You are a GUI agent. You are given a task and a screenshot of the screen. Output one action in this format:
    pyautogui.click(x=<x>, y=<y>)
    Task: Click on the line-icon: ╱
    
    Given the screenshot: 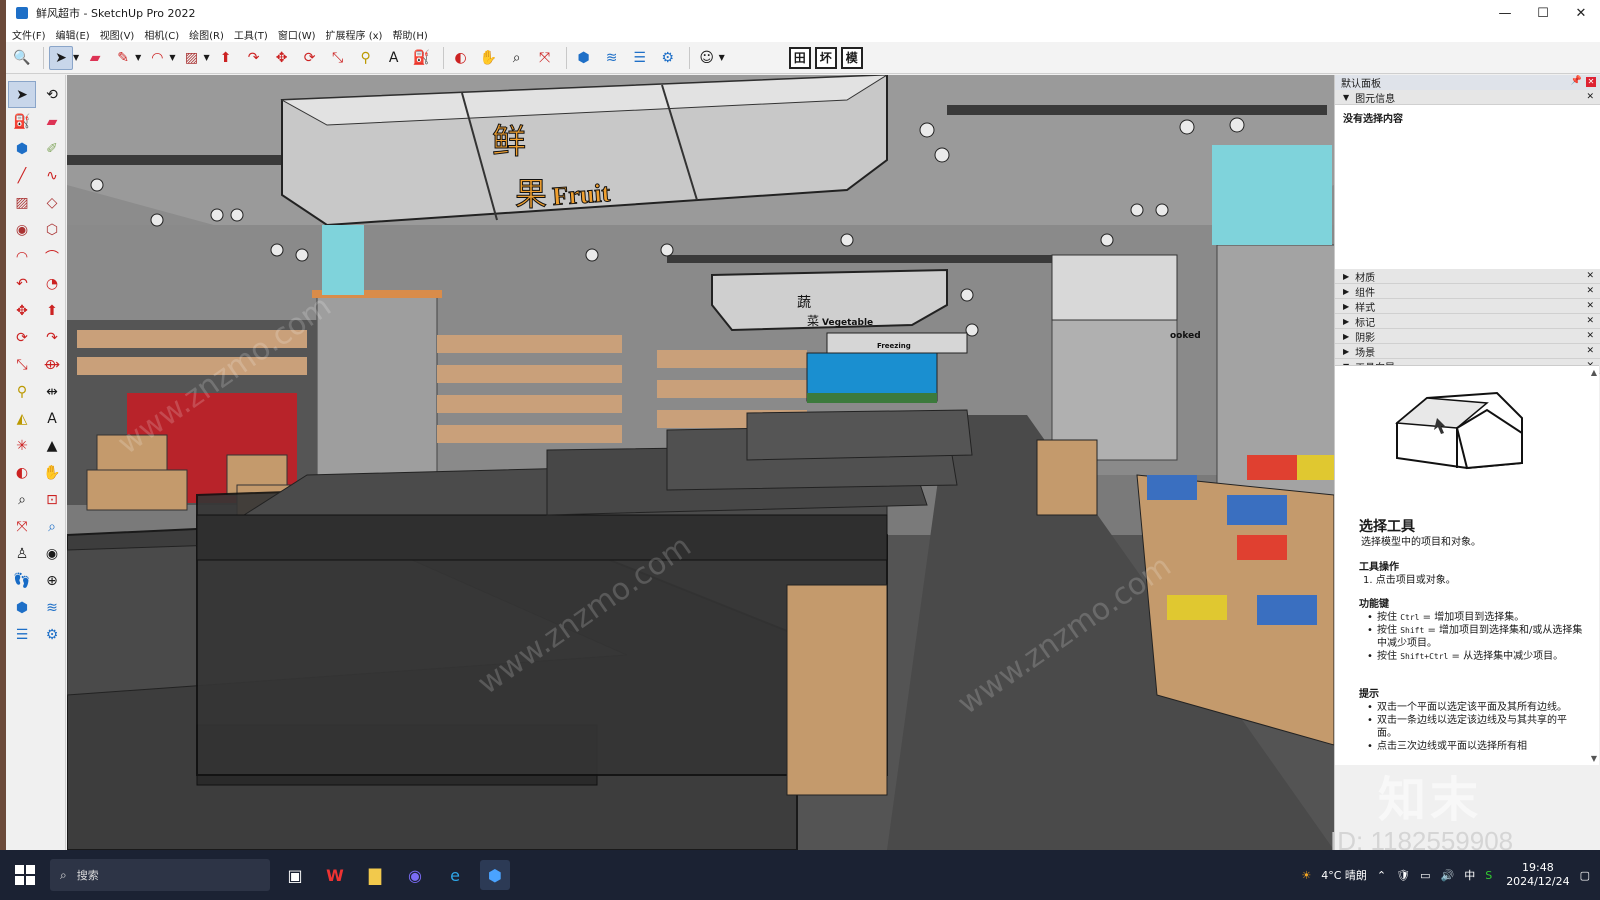 What is the action you would take?
    pyautogui.click(x=22, y=175)
    